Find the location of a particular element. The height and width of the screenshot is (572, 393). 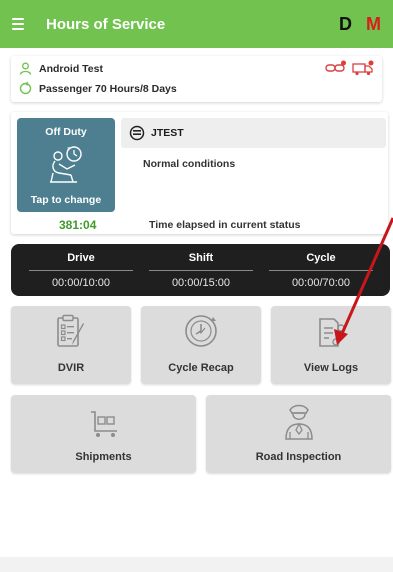

hamburger-menu-icon is located at coordinates (25, 24).